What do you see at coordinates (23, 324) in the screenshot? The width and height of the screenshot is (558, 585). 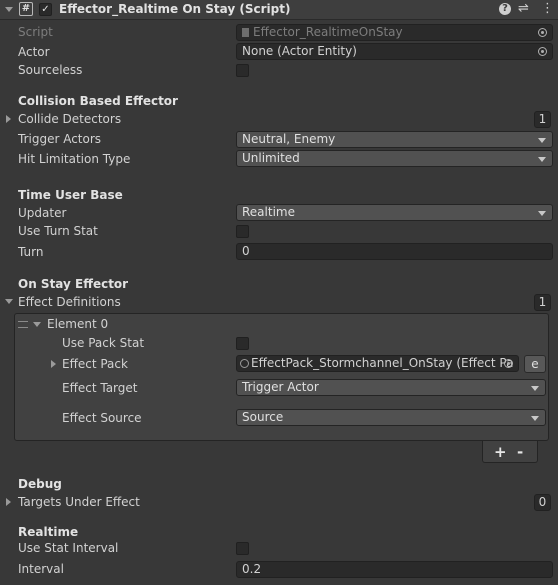 I see `drag-handle-icon` at bounding box center [23, 324].